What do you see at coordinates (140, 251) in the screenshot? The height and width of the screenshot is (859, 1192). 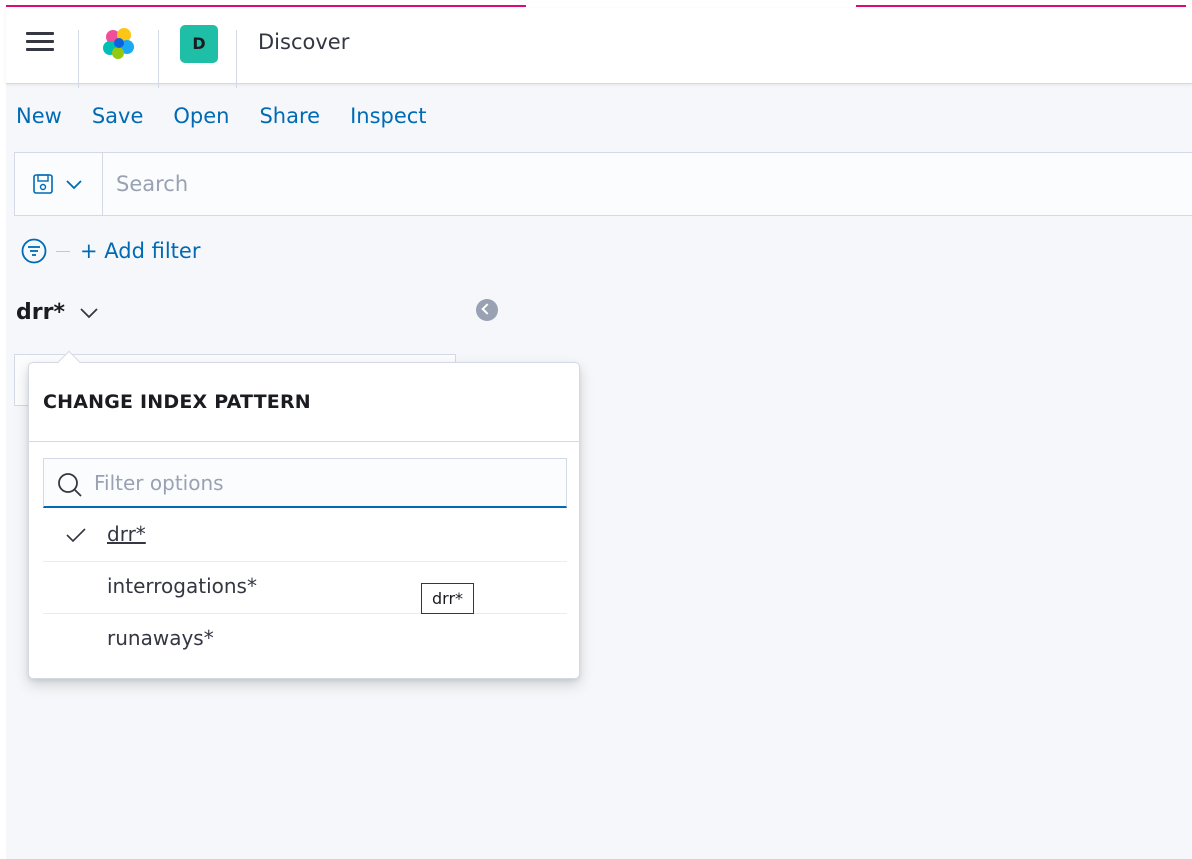 I see `add-filter-button: + Add filter` at bounding box center [140, 251].